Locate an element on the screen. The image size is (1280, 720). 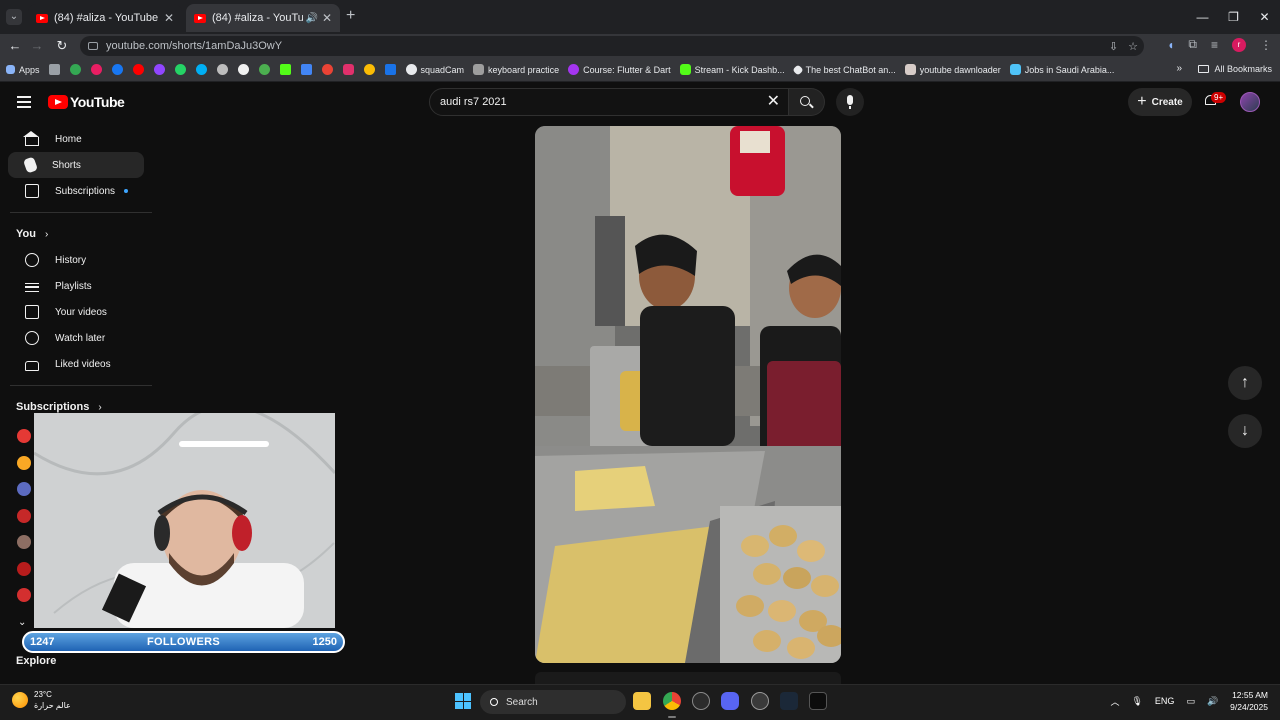
show-hidden-icons-chevron-icon: ︿ is located at coordinates (1114, 701).